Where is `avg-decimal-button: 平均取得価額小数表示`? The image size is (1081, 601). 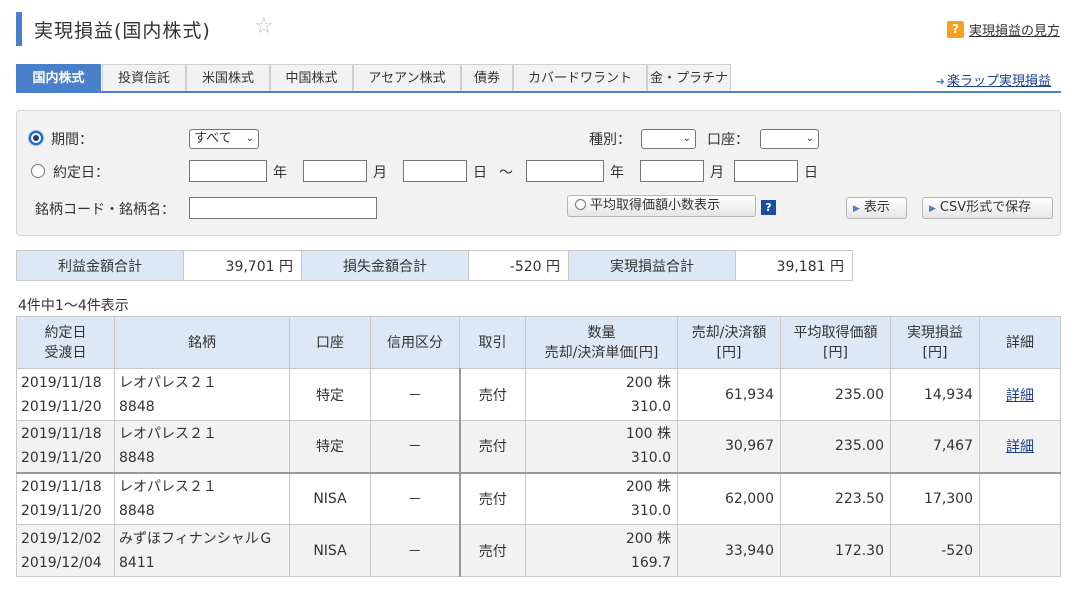 avg-decimal-button: 平均取得価額小数表示 is located at coordinates (661, 206).